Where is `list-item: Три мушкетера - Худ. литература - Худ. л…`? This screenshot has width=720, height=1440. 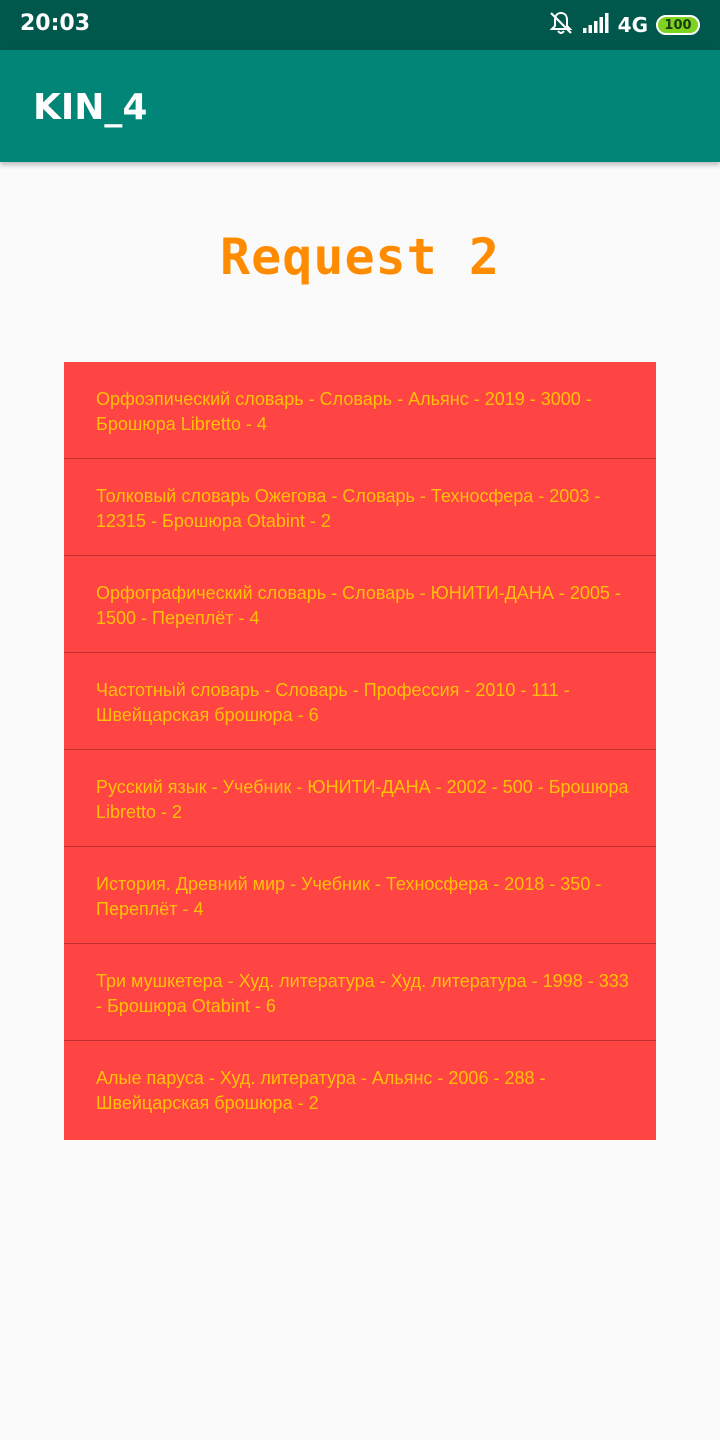
list-item: Три мушкетера - Худ. литература - Худ. л… is located at coordinates (360, 992).